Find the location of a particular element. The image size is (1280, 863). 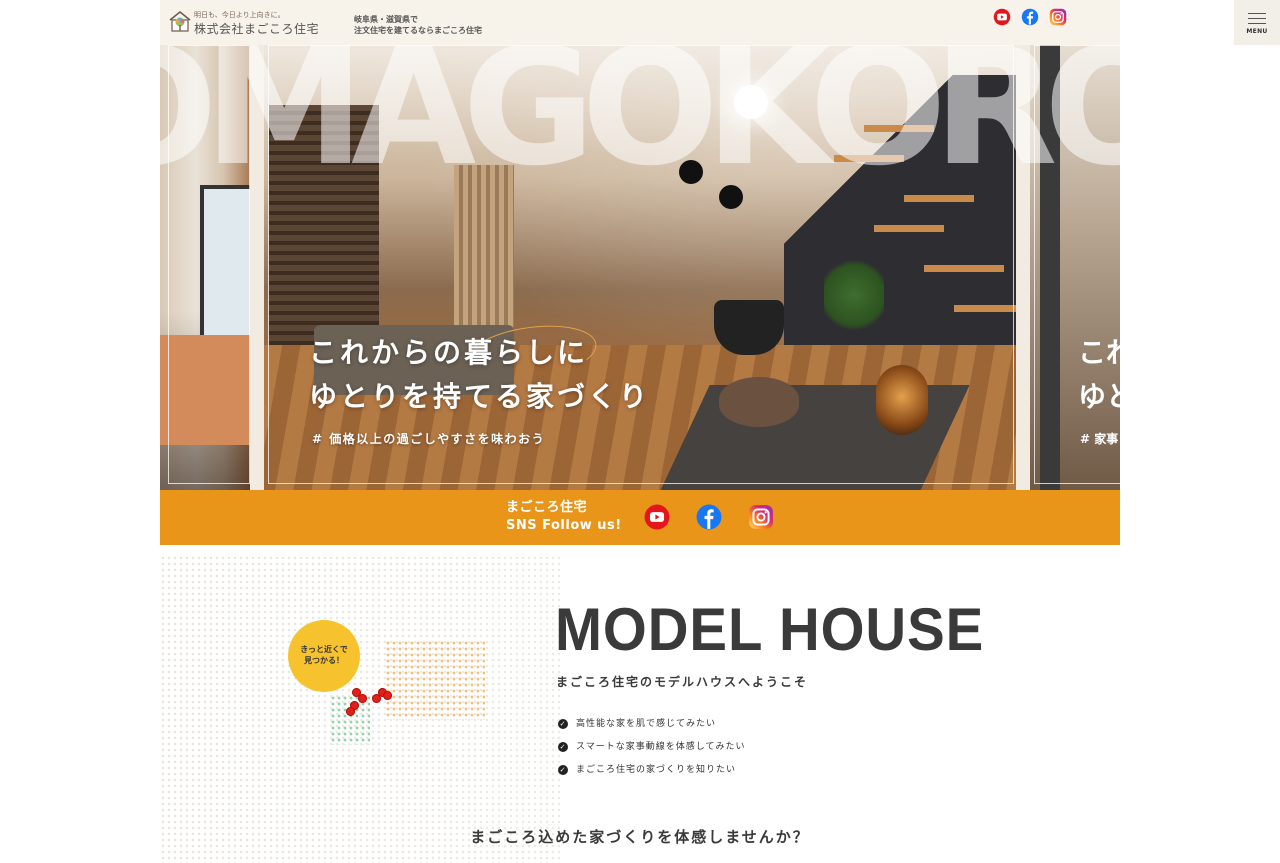

next-slide-headline-line2: ゆと is located at coordinates (1099, 396).